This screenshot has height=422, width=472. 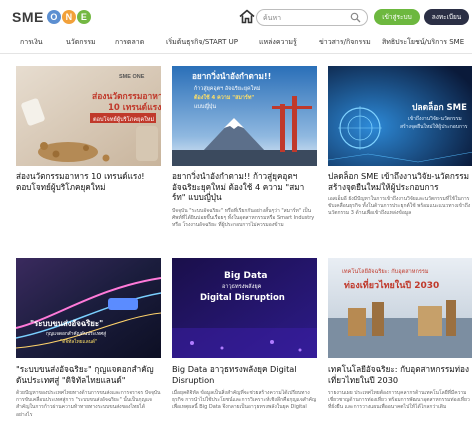 I want to click on nav-item-marketing: การตลาด, so click(x=129, y=42).